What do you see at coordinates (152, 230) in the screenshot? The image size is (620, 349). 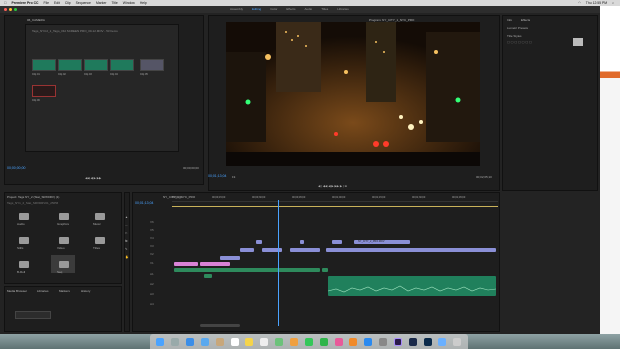 I see `track-v5: V5` at bounding box center [152, 230].